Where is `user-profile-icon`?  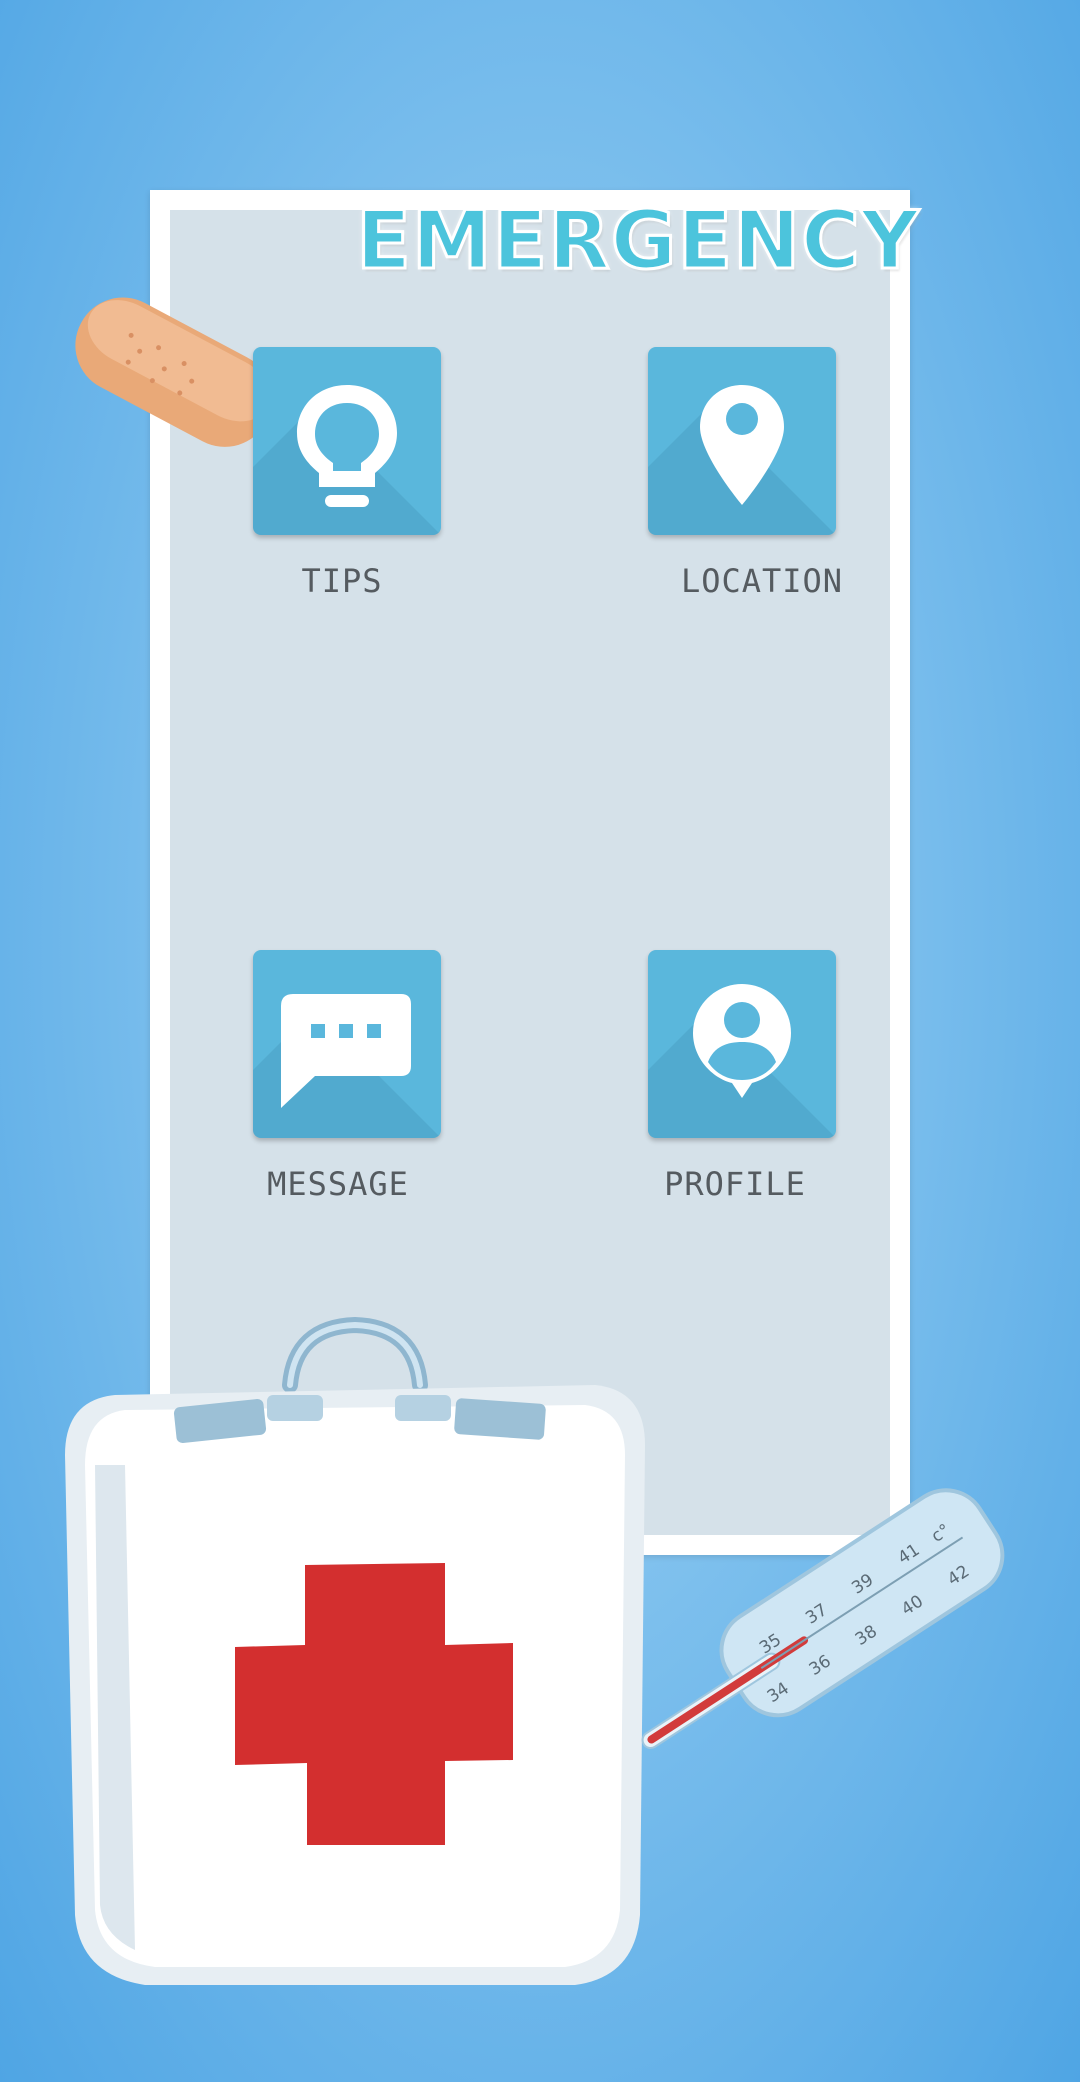 user-profile-icon is located at coordinates (742, 1041).